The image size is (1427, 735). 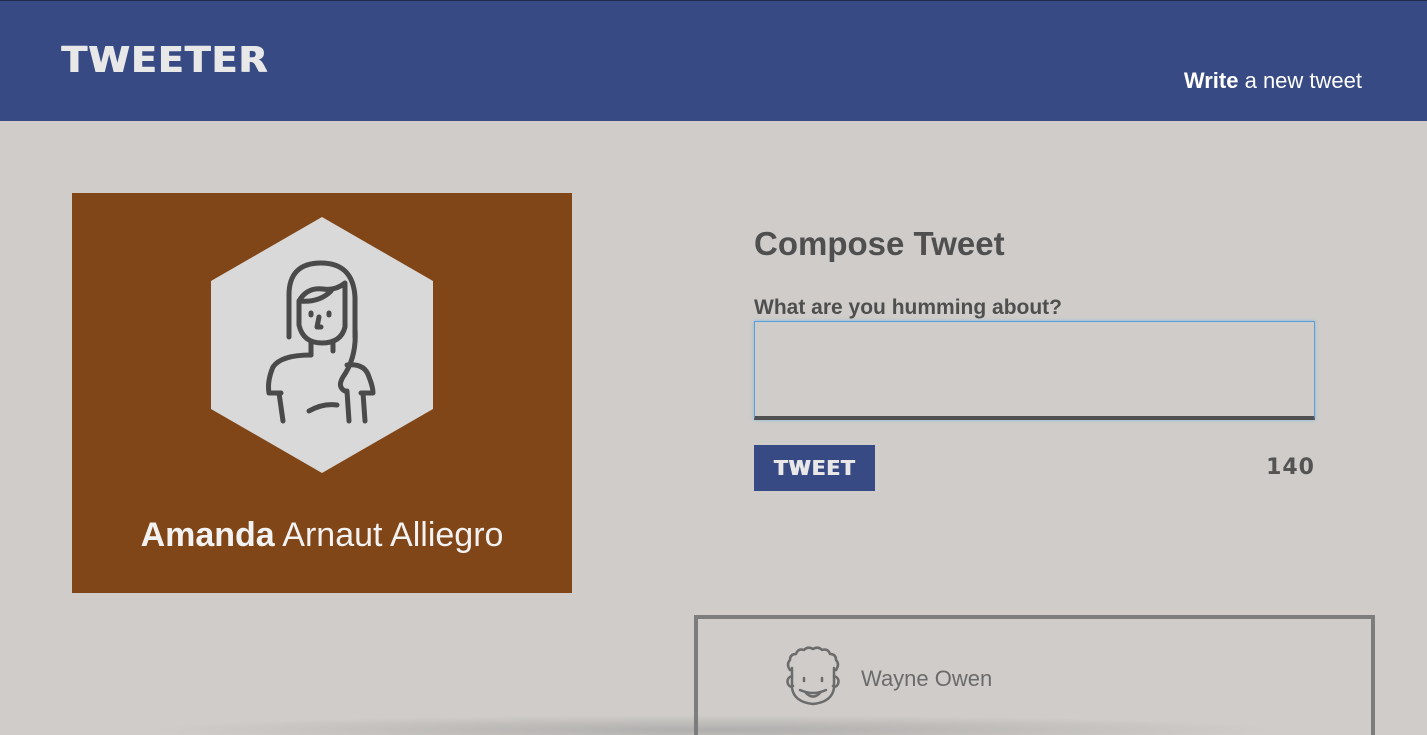 I want to click on compose-title: Compose Tweet, so click(x=879, y=243).